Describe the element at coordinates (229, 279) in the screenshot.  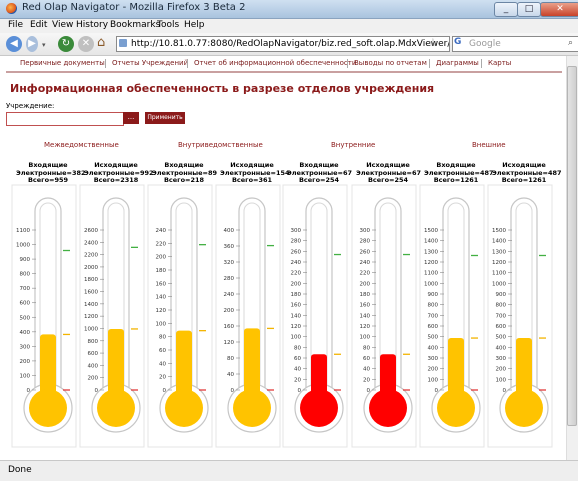
I see `axis-tick-label: 280` at that location.